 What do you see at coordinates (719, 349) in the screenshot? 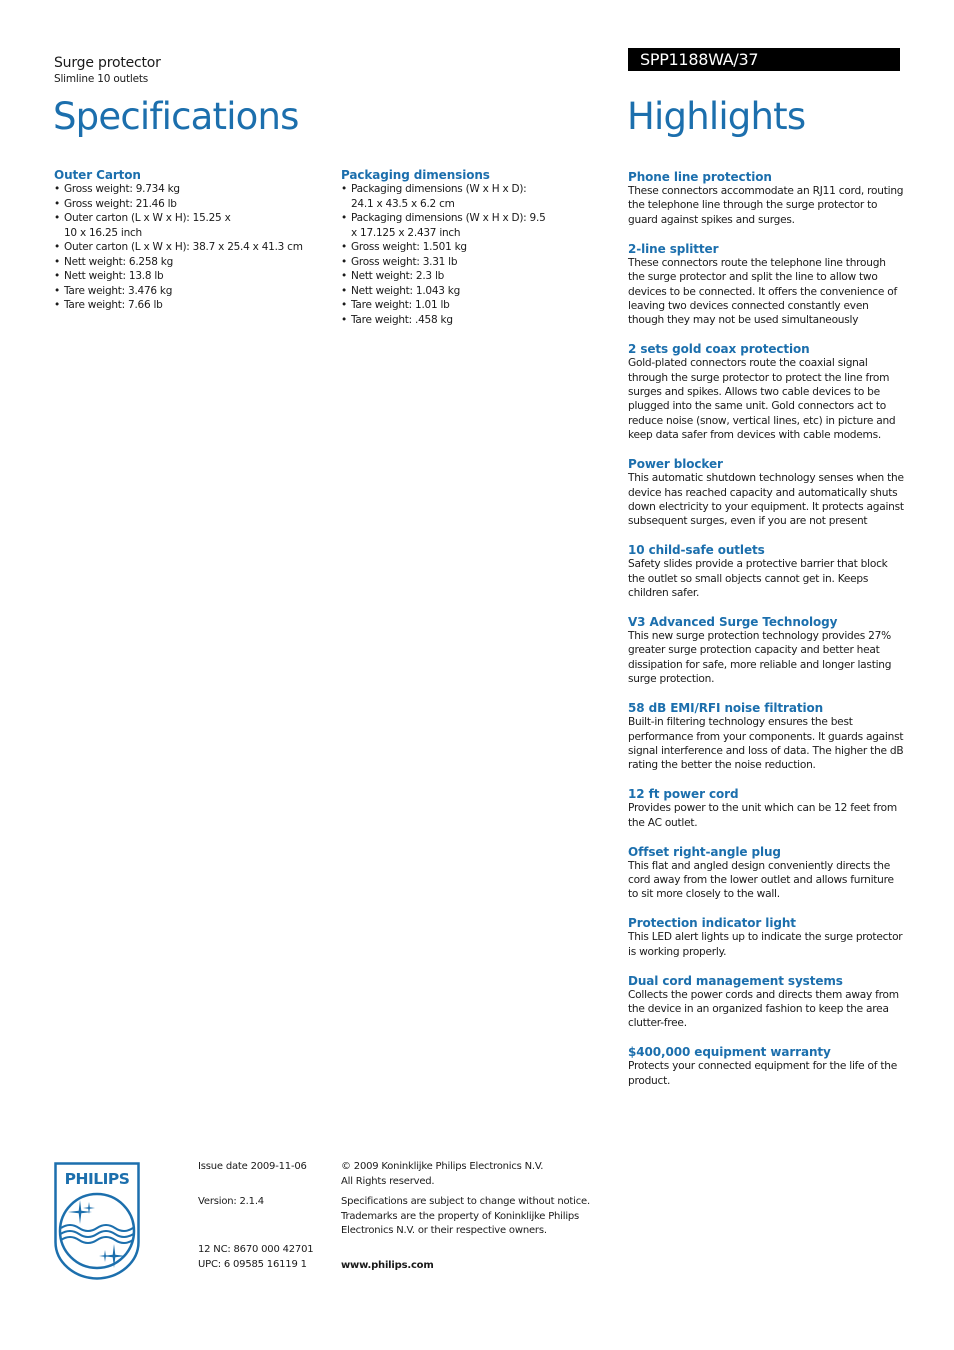
I see `highlight-title: 2 sets gold coax protection` at bounding box center [719, 349].